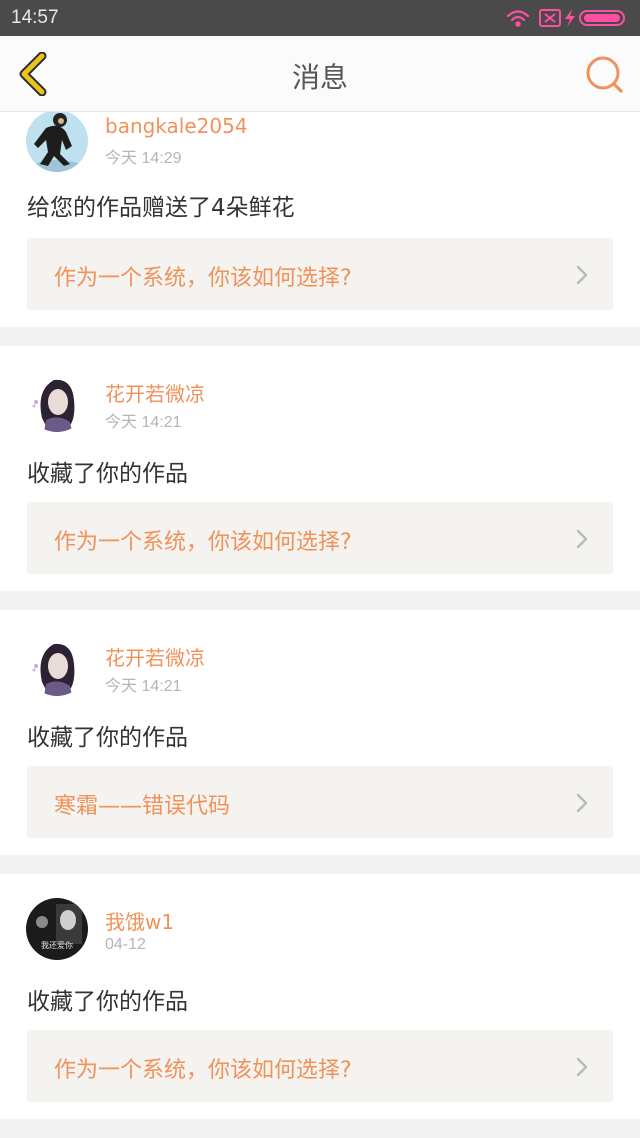 The height and width of the screenshot is (1138, 640). Describe the element at coordinates (143, 158) in the screenshot. I see `message-time: 今天 14:29` at that location.